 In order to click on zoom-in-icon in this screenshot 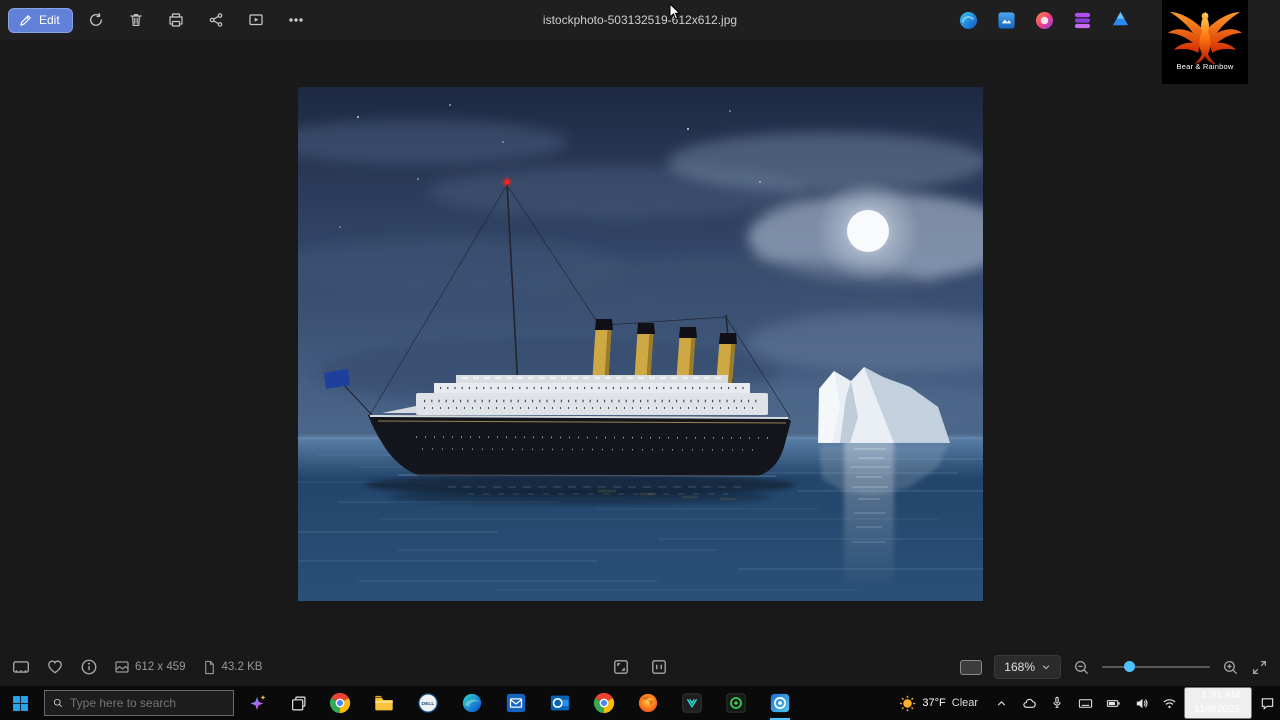, I will do `click(1231, 667)`.